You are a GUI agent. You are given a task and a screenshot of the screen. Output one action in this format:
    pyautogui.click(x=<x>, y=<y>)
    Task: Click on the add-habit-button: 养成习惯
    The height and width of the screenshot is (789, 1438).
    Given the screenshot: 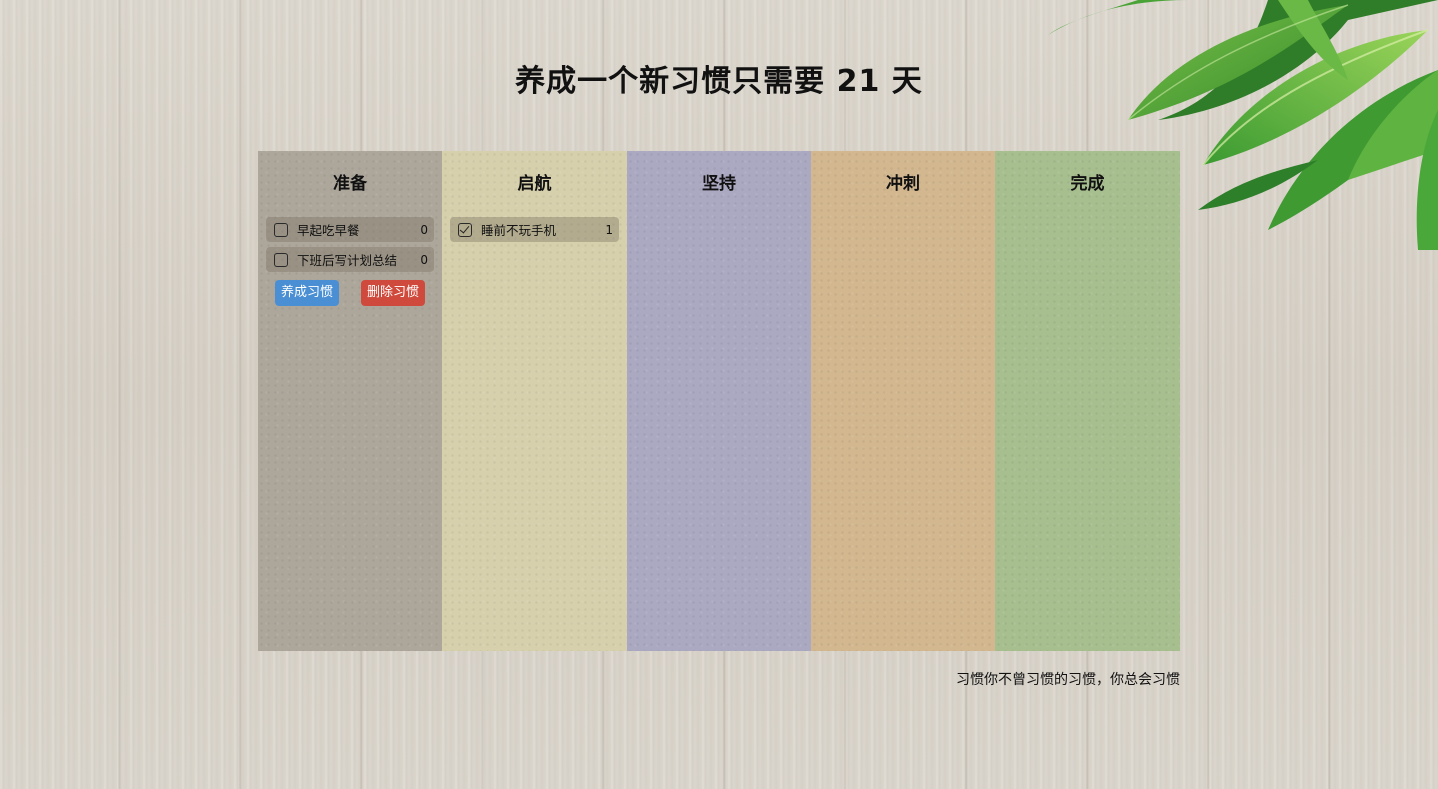 What is the action you would take?
    pyautogui.click(x=307, y=293)
    